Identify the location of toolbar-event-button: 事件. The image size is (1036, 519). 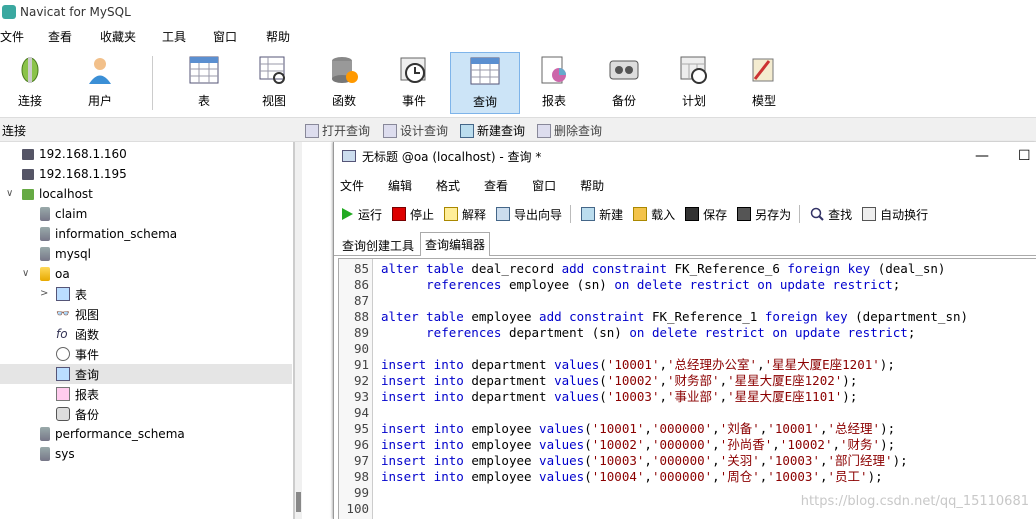
(414, 83).